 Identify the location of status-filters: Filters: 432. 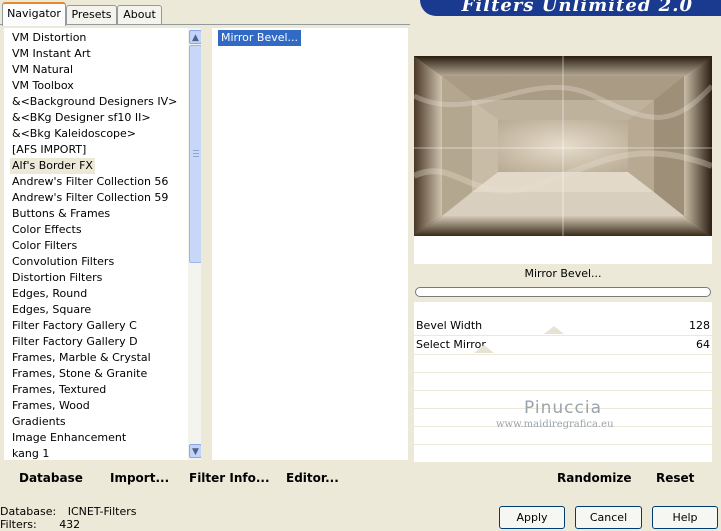
(40, 524).